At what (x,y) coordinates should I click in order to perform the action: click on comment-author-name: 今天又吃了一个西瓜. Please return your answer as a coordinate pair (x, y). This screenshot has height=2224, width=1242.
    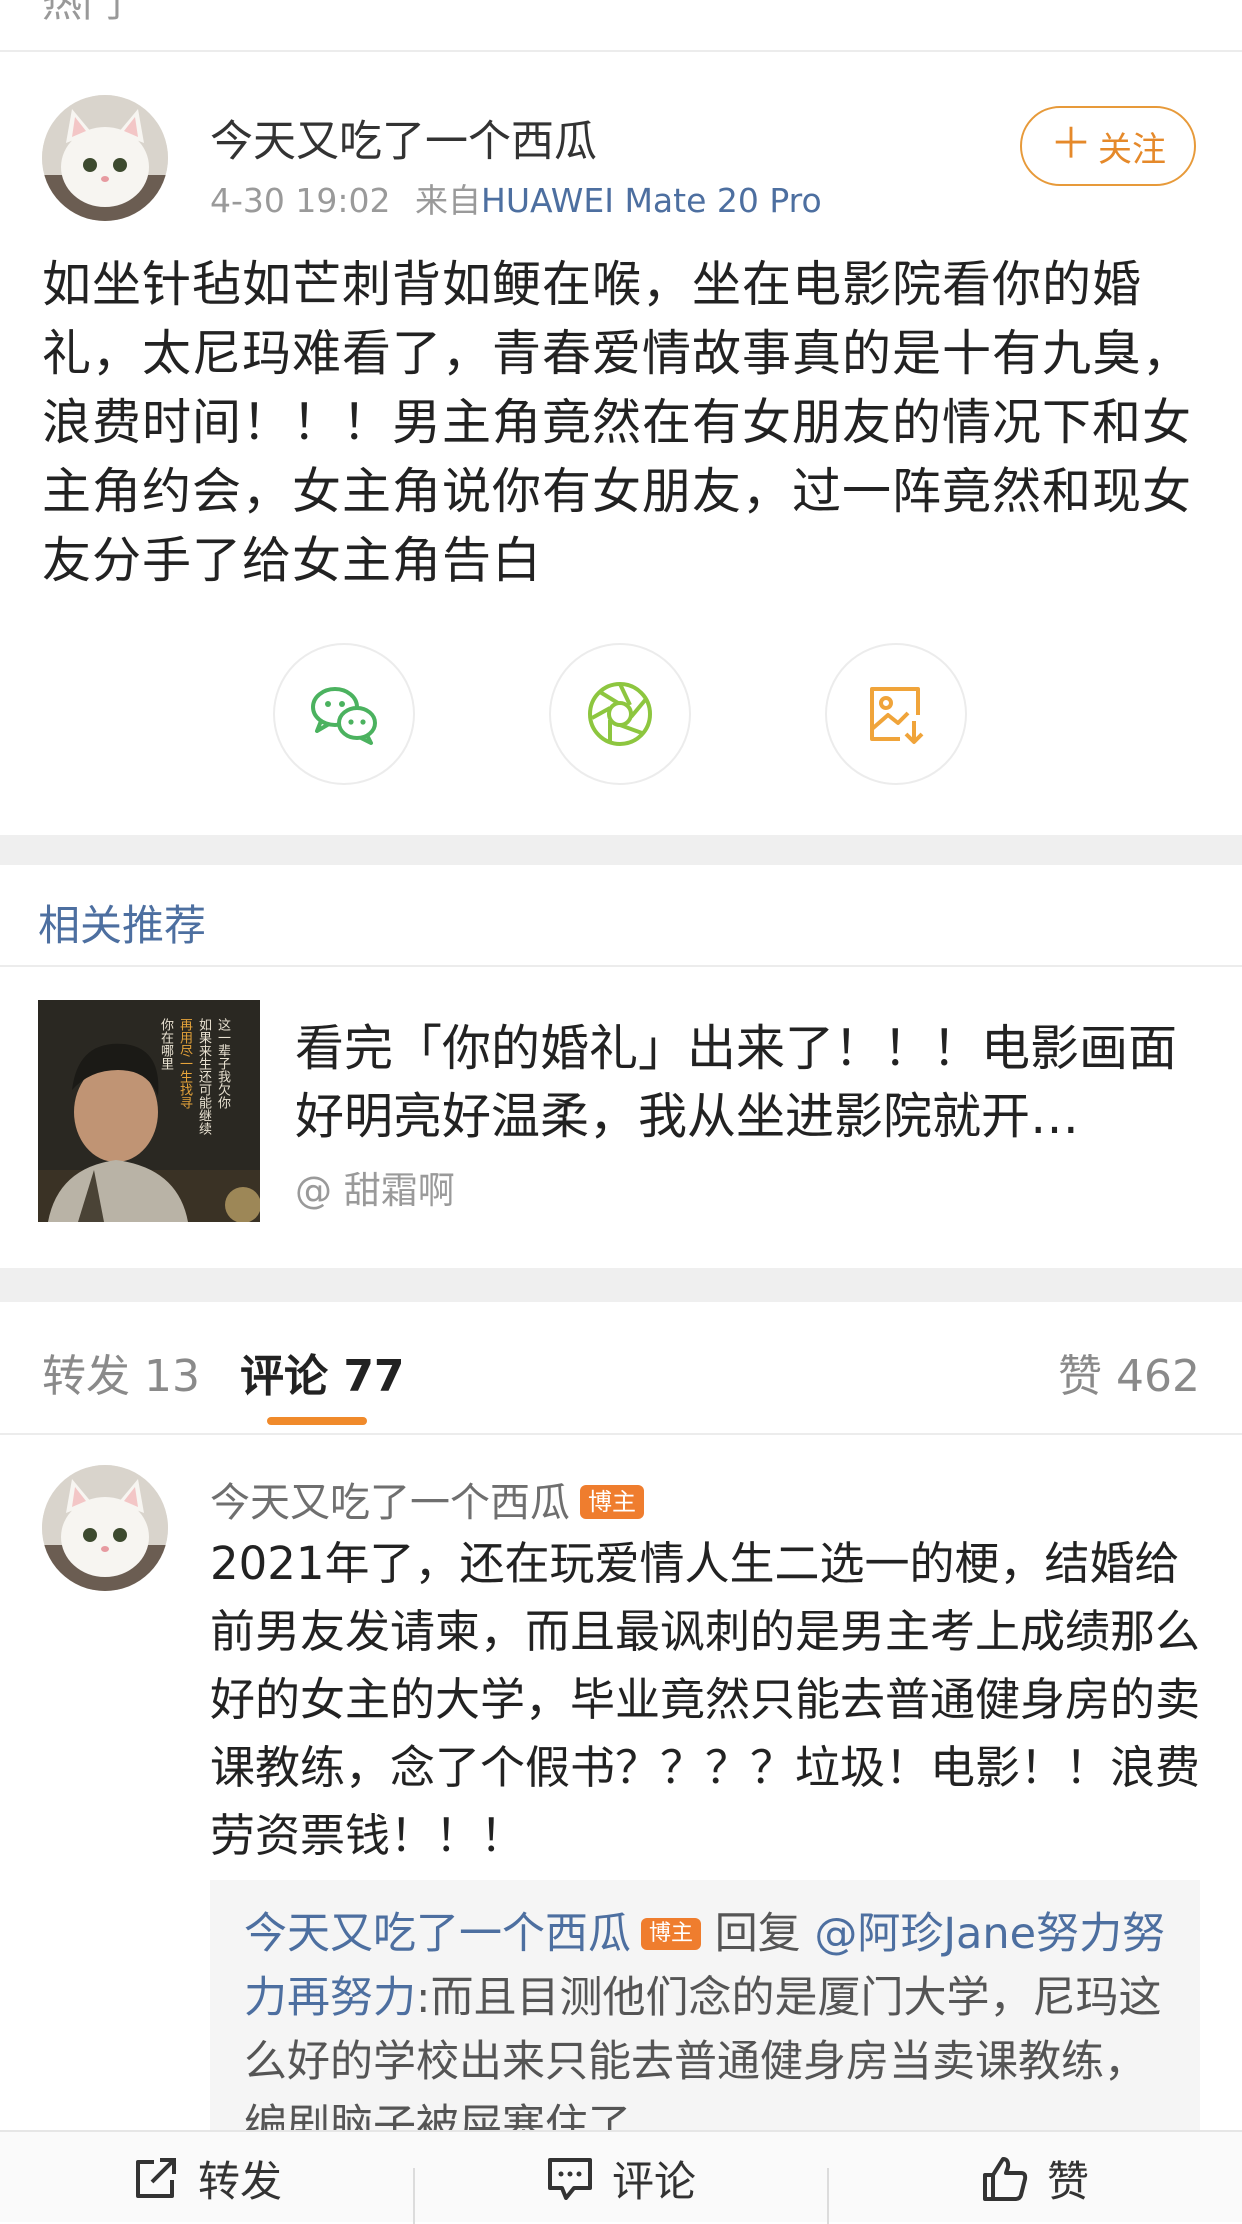
    Looking at the image, I should click on (390, 1503).